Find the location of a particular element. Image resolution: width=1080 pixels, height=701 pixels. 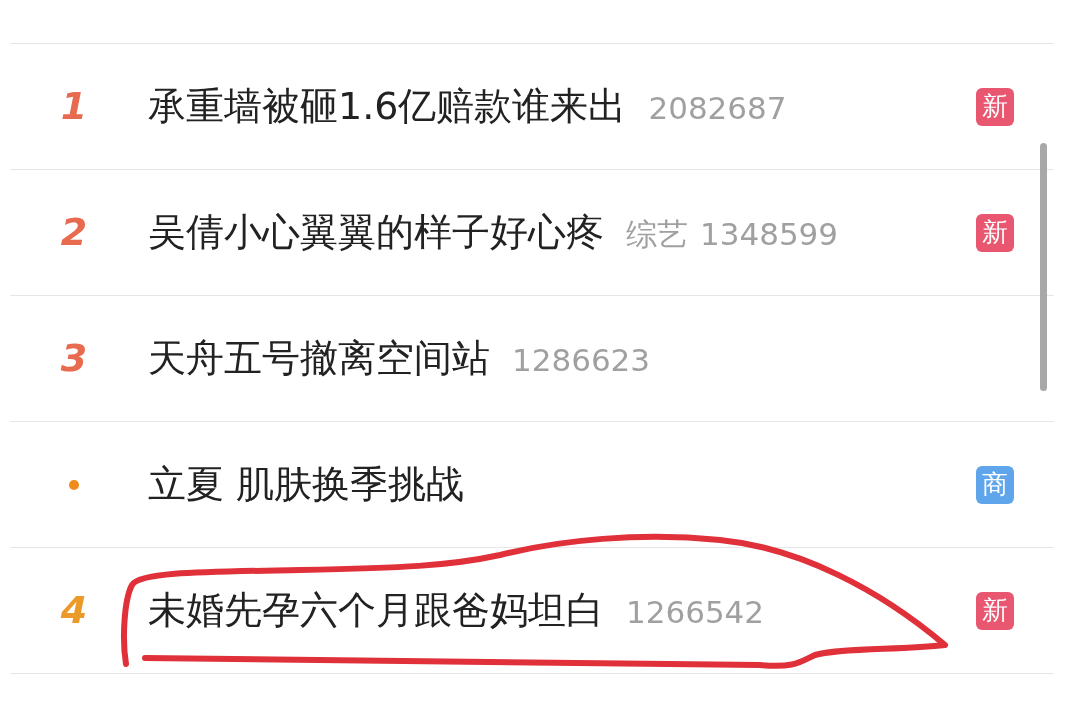

heat-count: 1286623 is located at coordinates (581, 360).